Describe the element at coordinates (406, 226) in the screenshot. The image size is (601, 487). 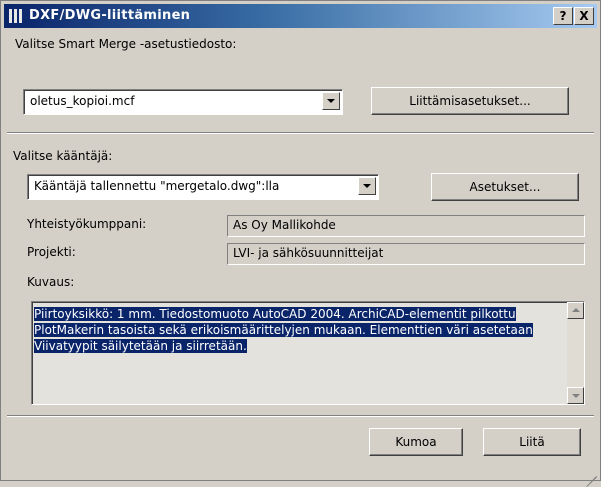
I see `partner-field: As Oy Mallikohde` at that location.